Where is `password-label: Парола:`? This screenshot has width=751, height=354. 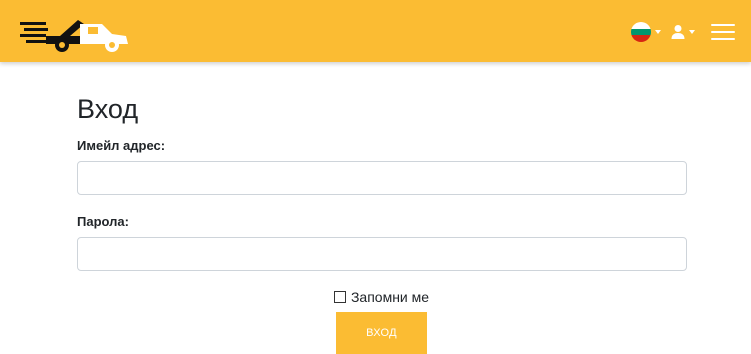
password-label: Парола: is located at coordinates (103, 221).